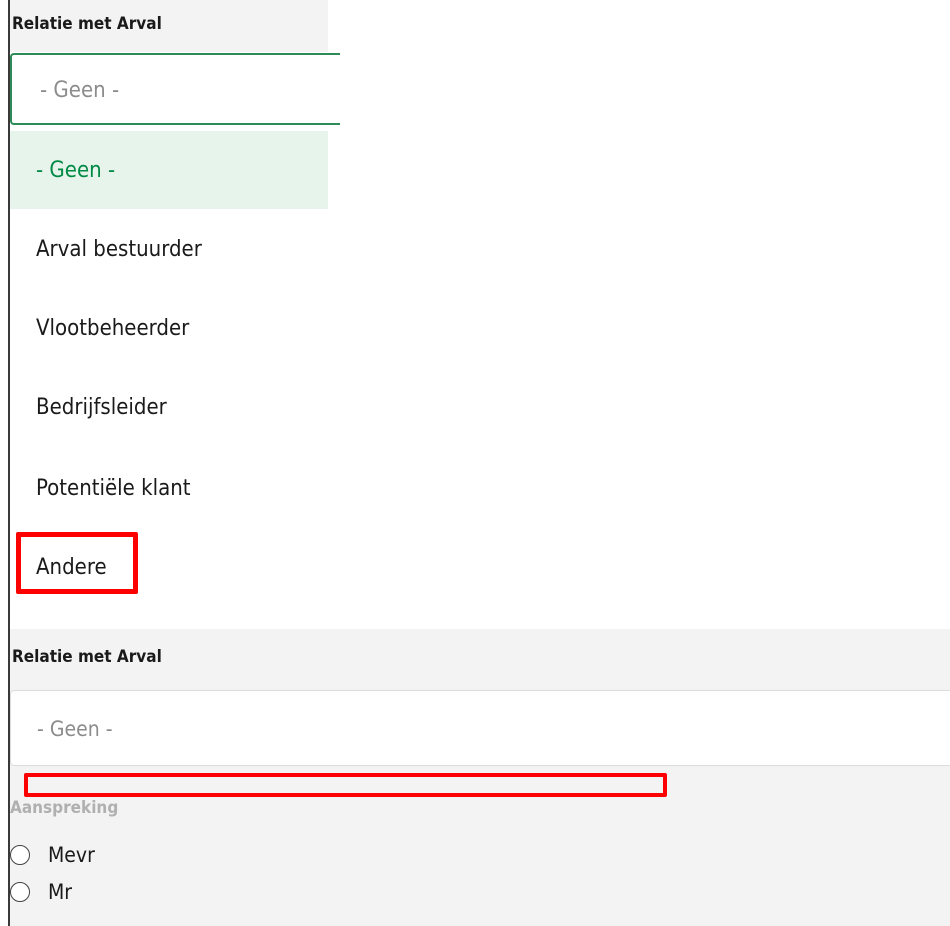 The width and height of the screenshot is (950, 926). What do you see at coordinates (169, 170) in the screenshot?
I see `option-geen: - Geen -` at bounding box center [169, 170].